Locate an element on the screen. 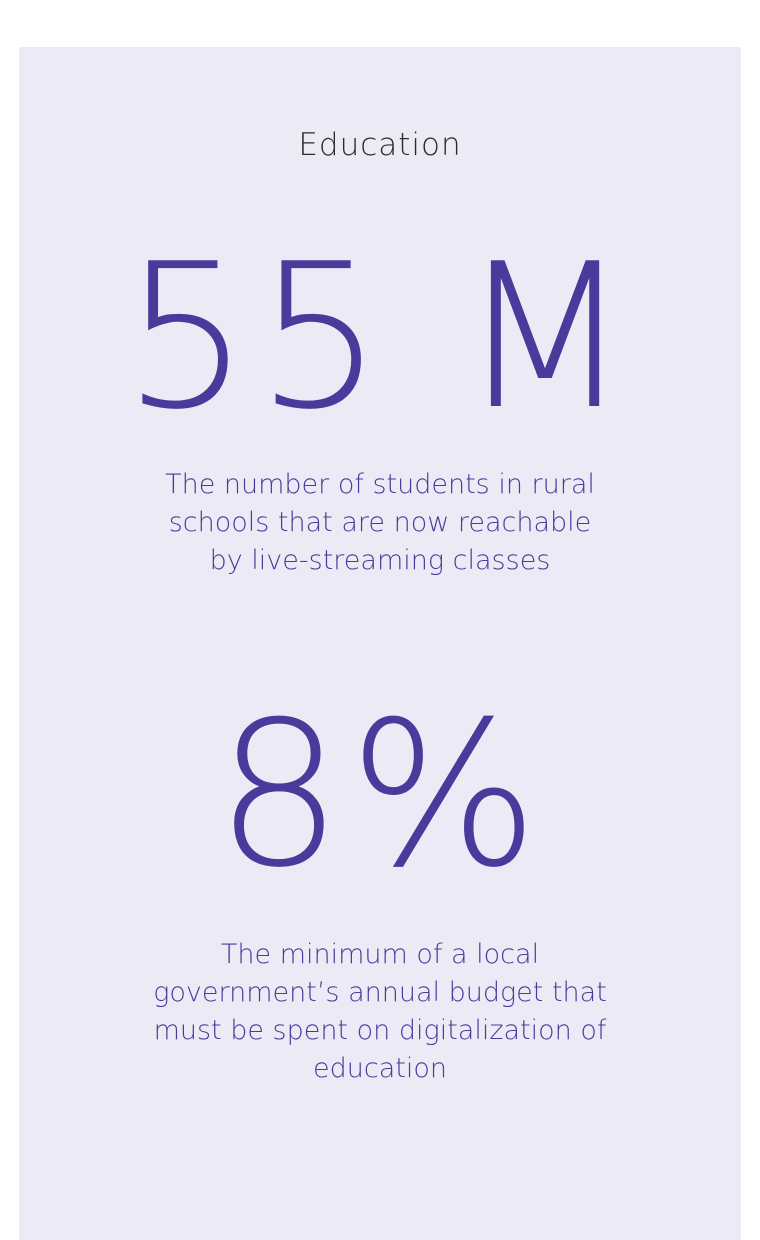 This screenshot has height=1240, width=760. section-title: Education is located at coordinates (380, 145).